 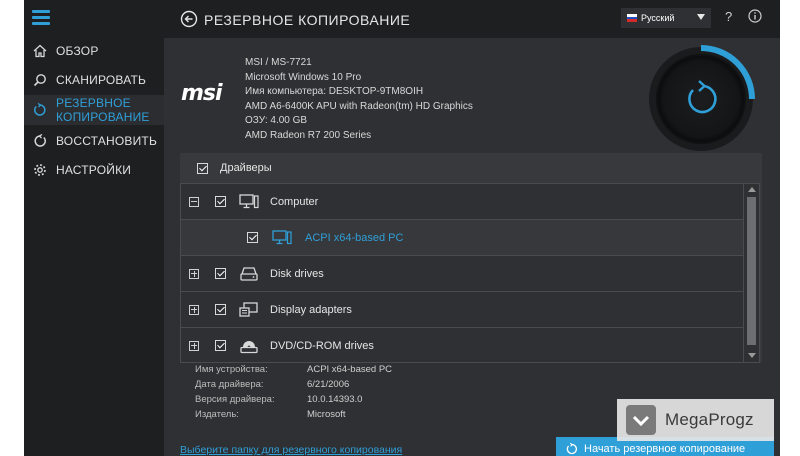 I want to click on sidebar-item-label: НАСТРОЙКИ, so click(x=94, y=170).